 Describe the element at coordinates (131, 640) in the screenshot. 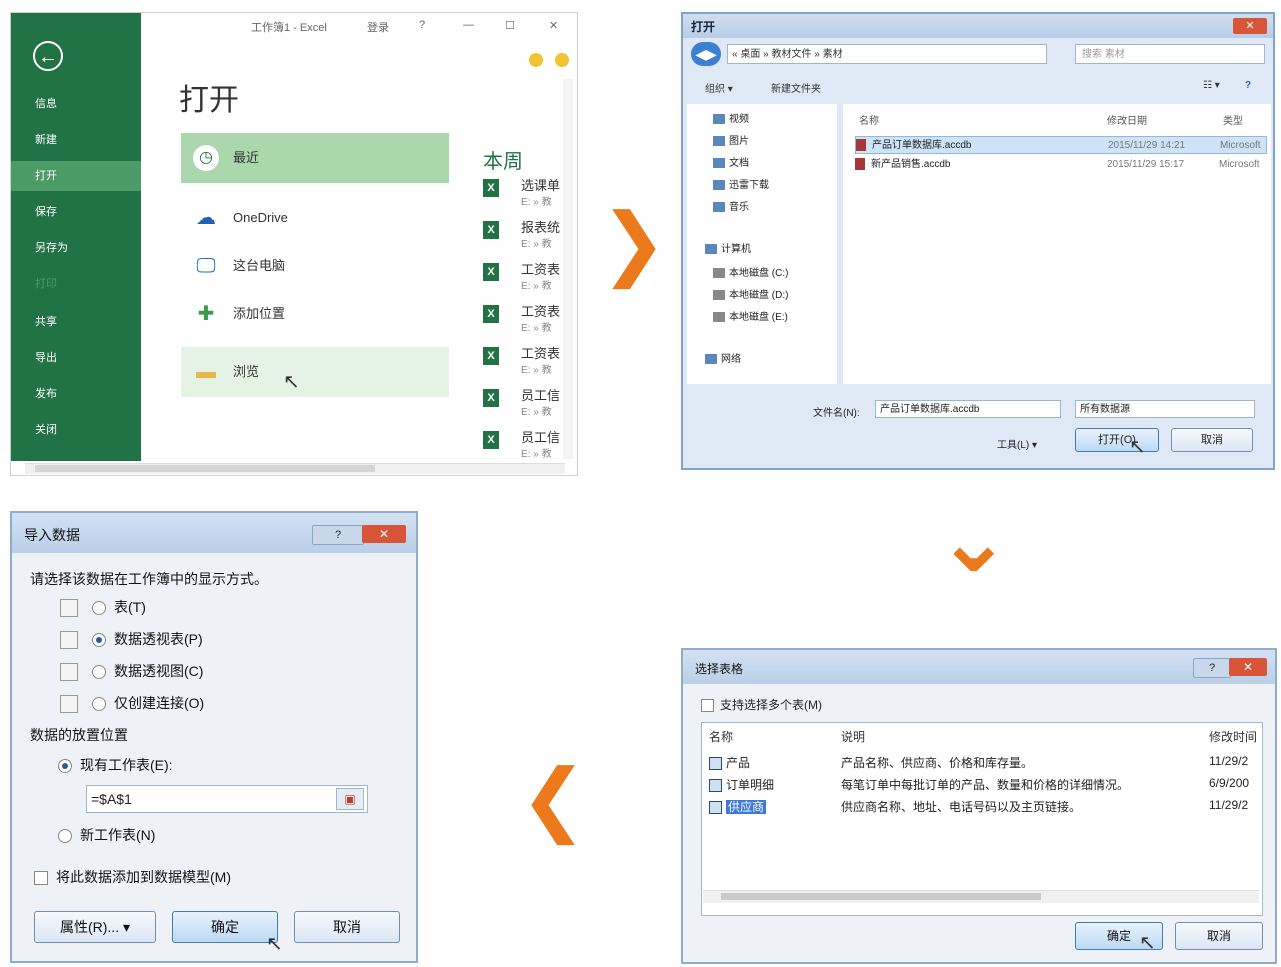

I see `option-pivot-table: 数据透视表(P)` at that location.